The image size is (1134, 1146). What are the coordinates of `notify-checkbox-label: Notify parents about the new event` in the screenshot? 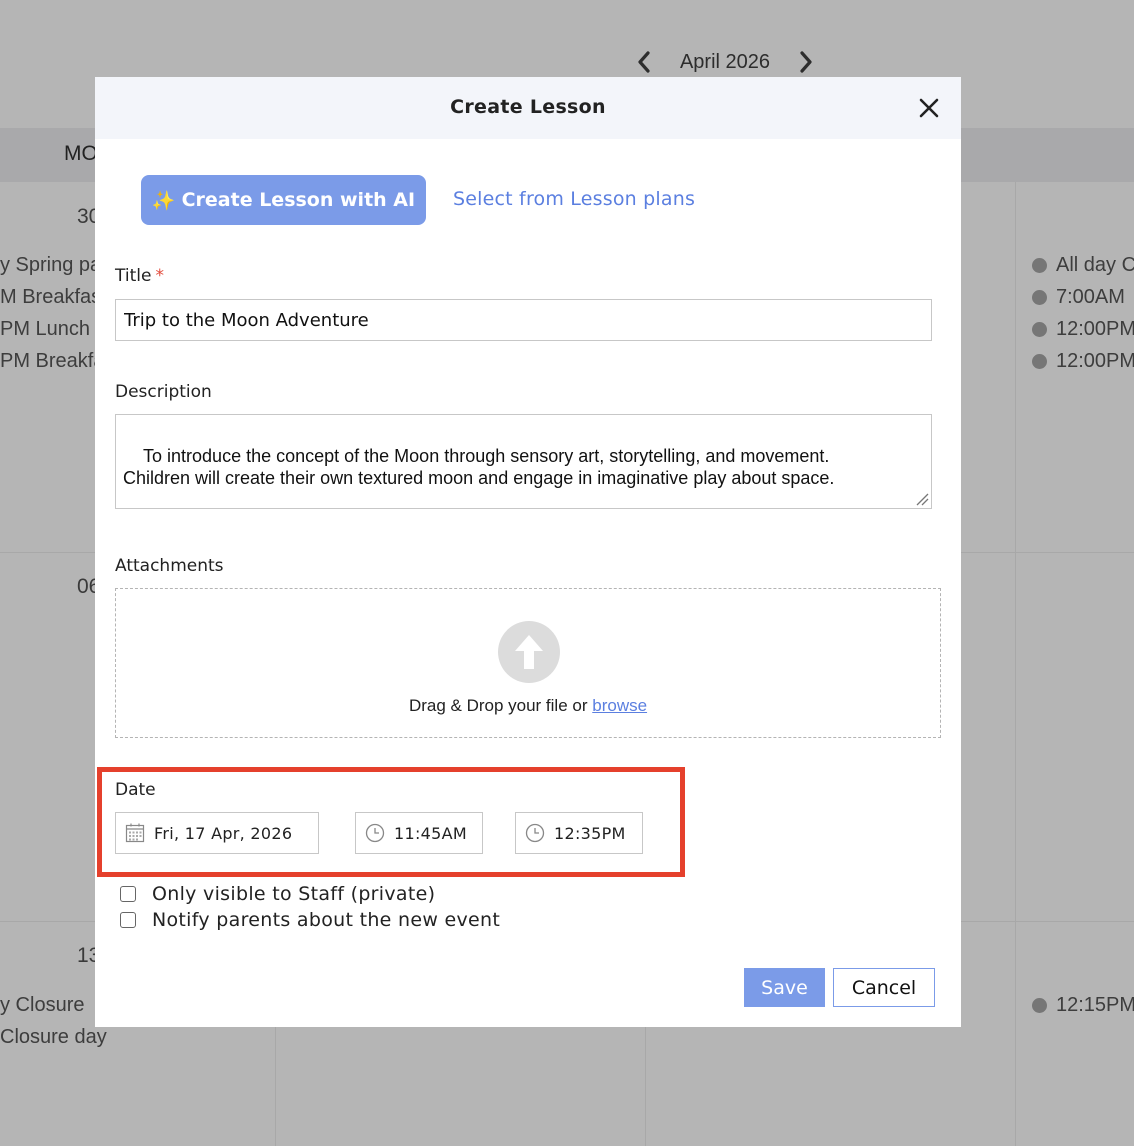 It's located at (326, 920).